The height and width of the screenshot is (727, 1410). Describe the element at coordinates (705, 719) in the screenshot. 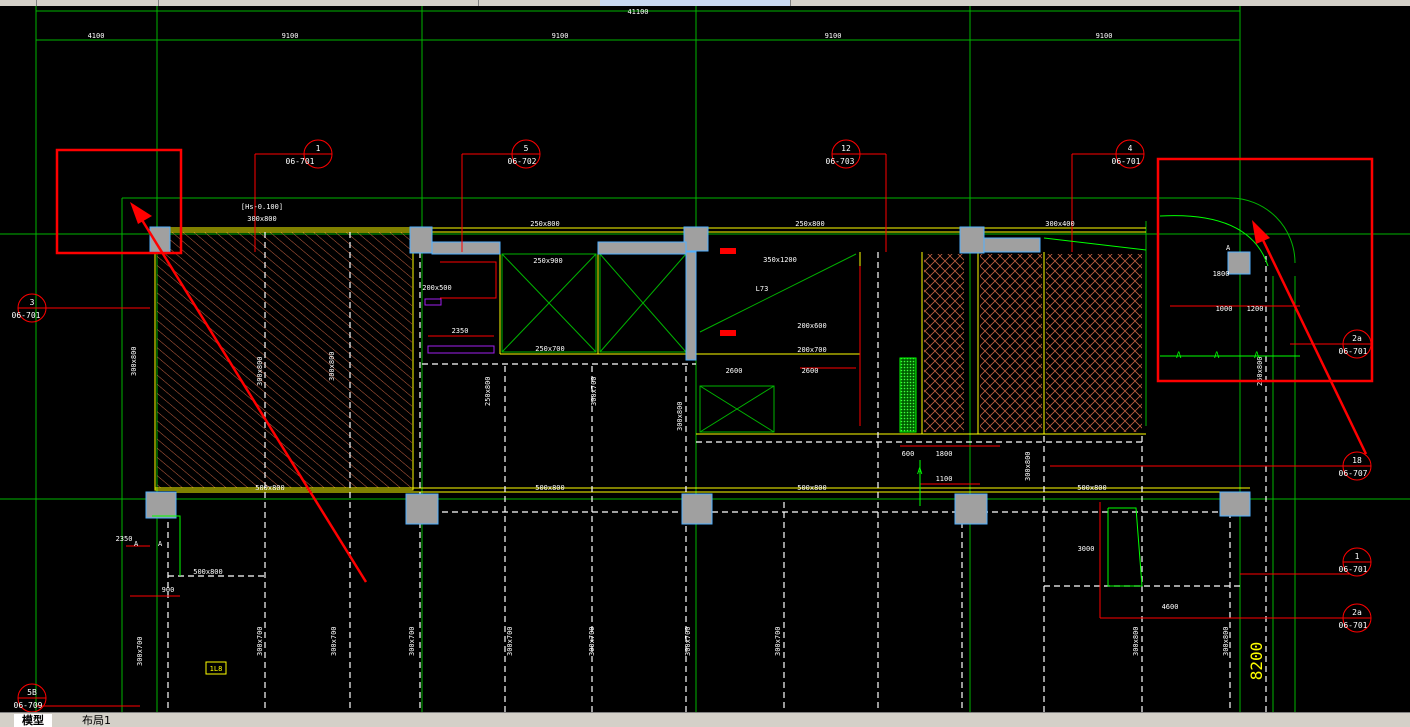

I see `layout-tab-bar: 模型 布局1` at that location.